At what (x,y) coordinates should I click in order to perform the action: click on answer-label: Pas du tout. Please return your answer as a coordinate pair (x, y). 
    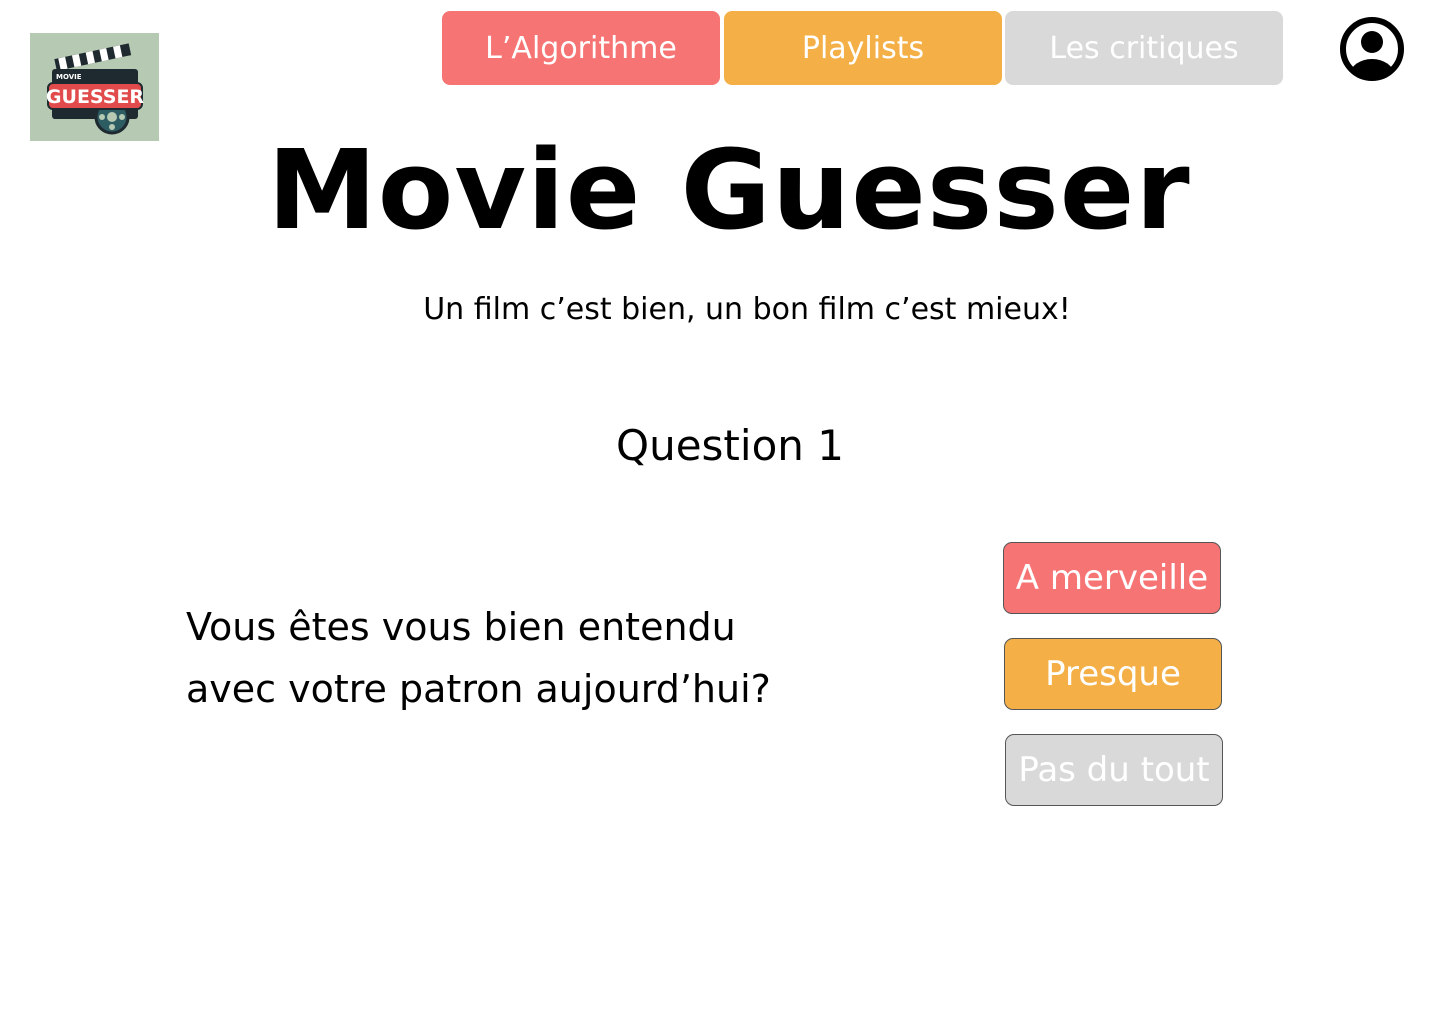
    Looking at the image, I should click on (1114, 770).